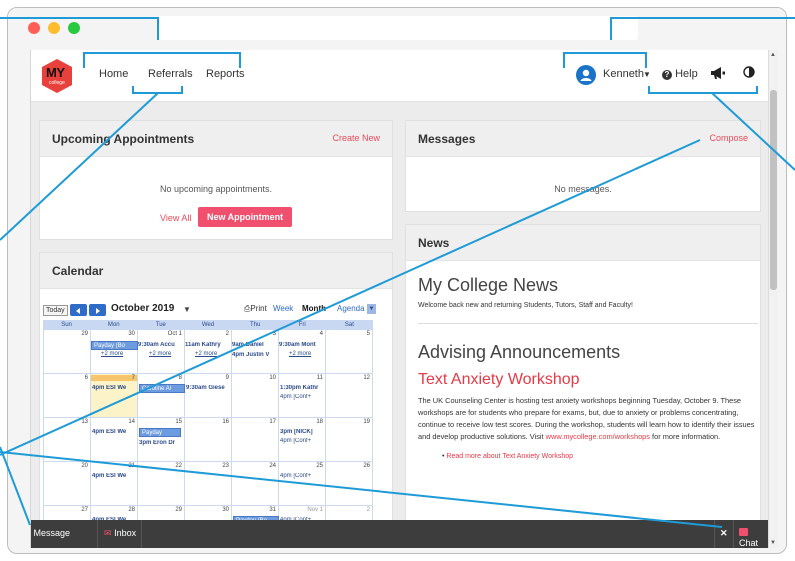 The width and height of the screenshot is (795, 561). I want to click on panel-header: Calendar, so click(216, 271).